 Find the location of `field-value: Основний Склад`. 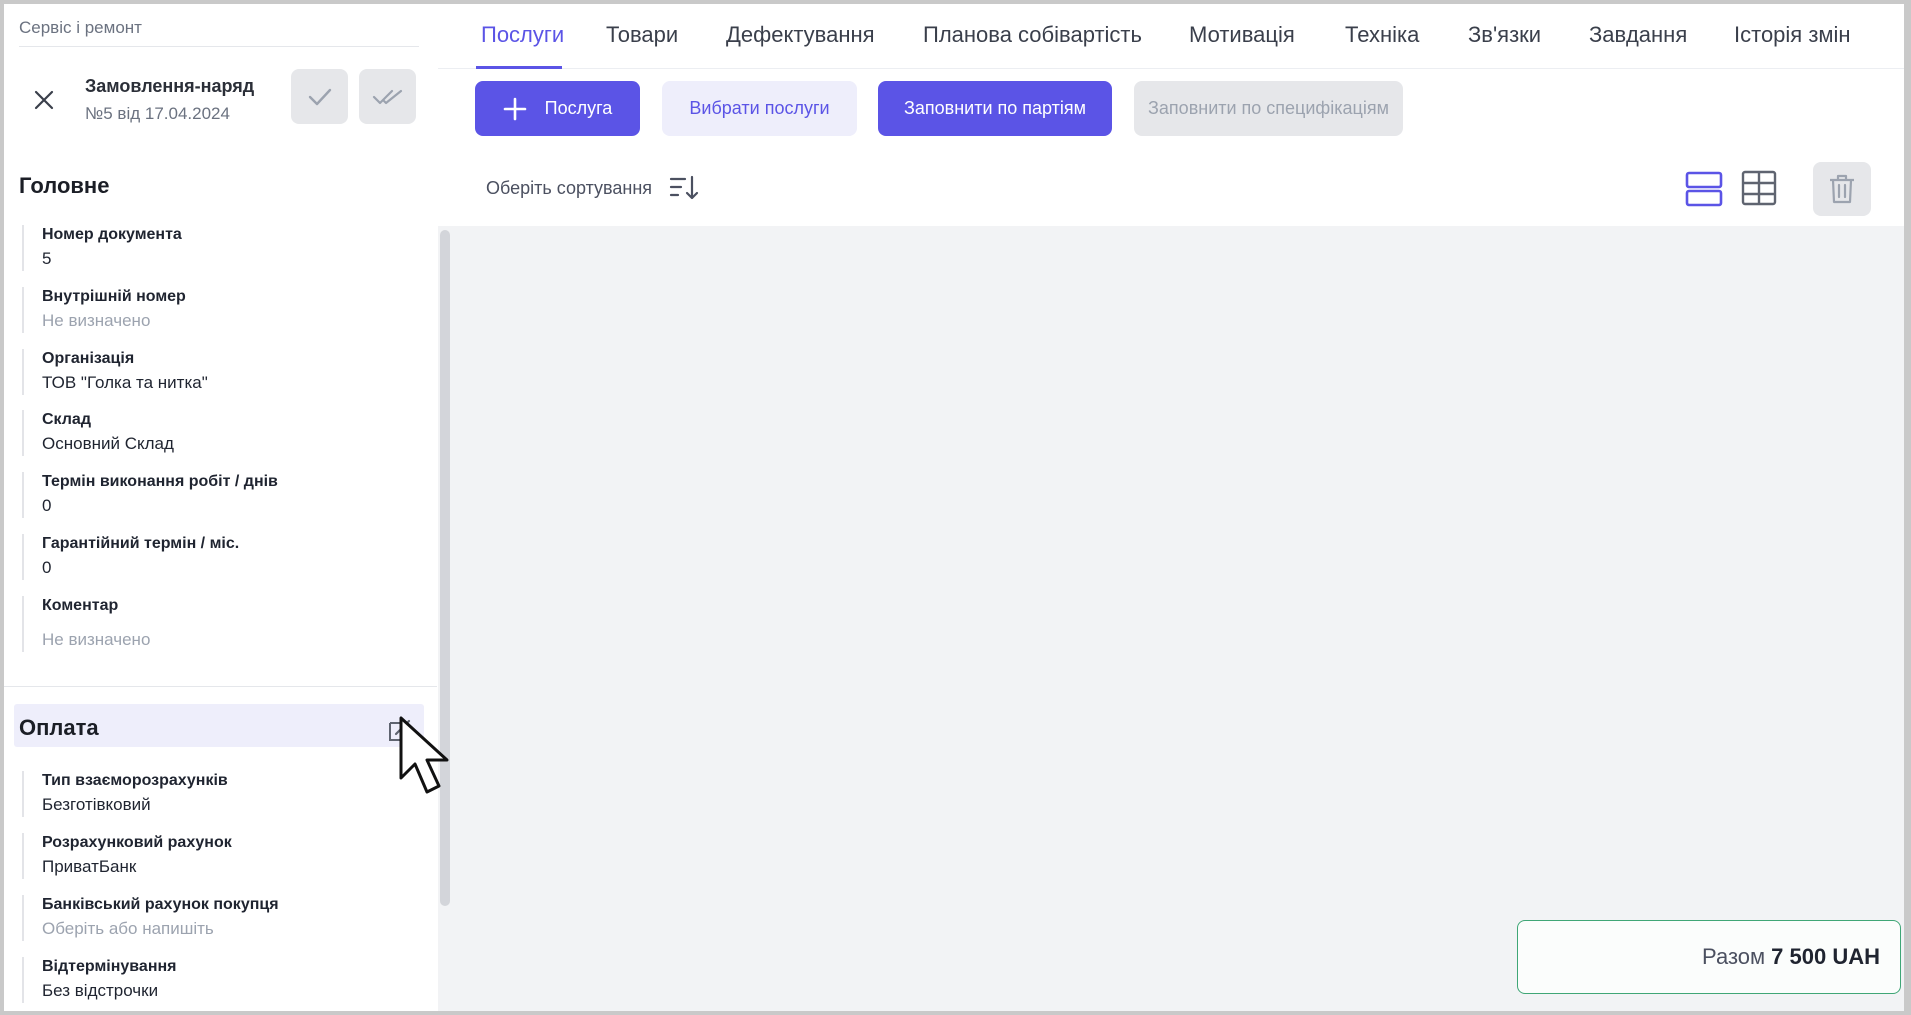

field-value: Основний Склад is located at coordinates (108, 443).